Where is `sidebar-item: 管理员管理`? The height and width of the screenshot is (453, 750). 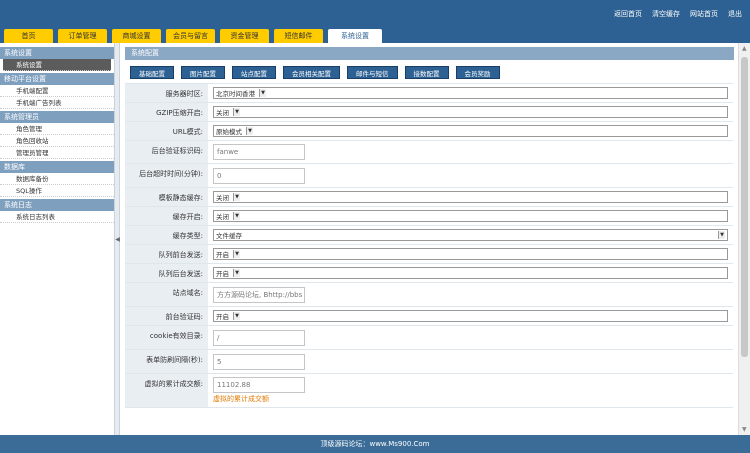 sidebar-item: 管理员管理 is located at coordinates (57, 153).